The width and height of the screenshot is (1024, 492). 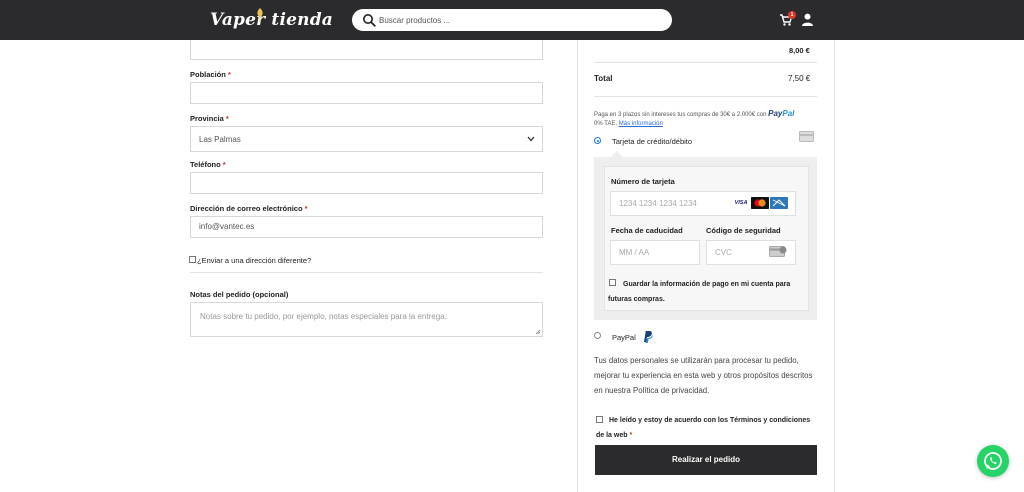 I want to click on resize-grip-icon, so click(x=538, y=332).